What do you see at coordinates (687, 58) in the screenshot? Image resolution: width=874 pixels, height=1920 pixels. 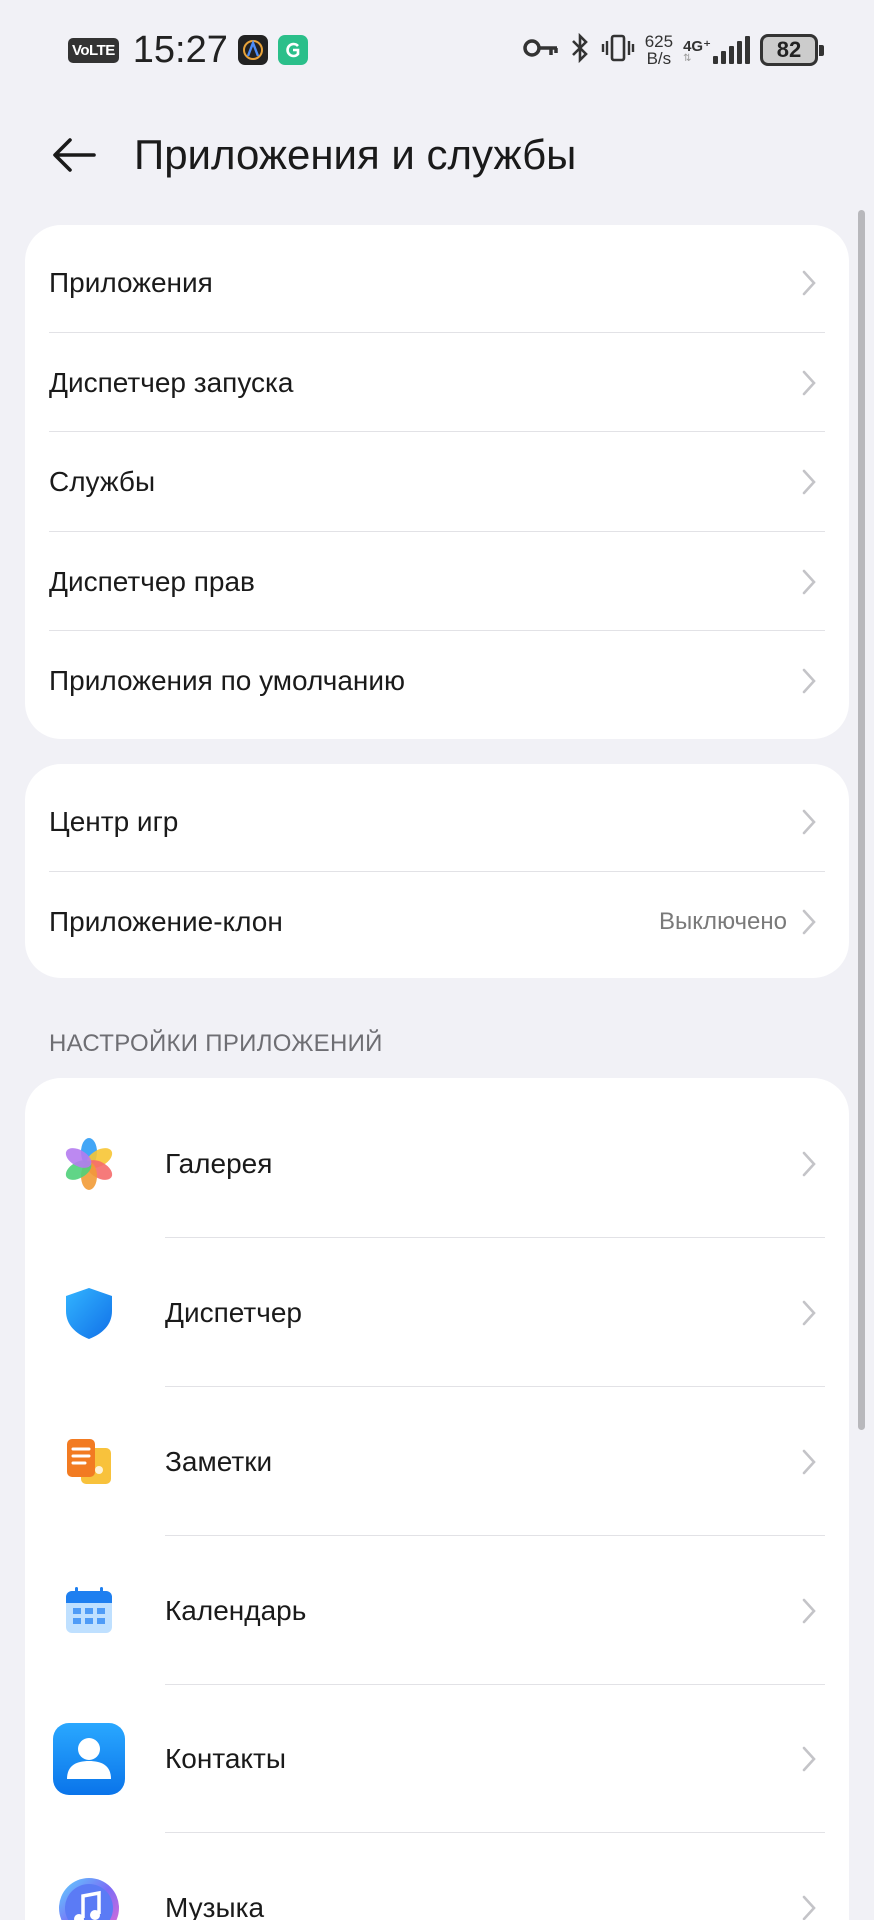 I see `data-arrows-icon: ⇅` at bounding box center [687, 58].